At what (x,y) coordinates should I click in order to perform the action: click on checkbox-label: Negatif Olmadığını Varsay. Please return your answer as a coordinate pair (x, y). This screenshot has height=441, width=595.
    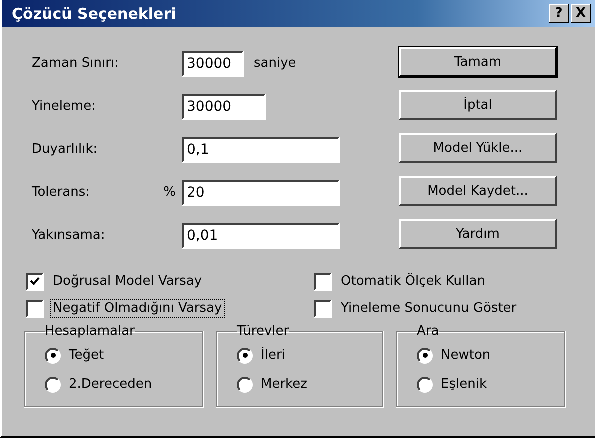
    Looking at the image, I should click on (138, 308).